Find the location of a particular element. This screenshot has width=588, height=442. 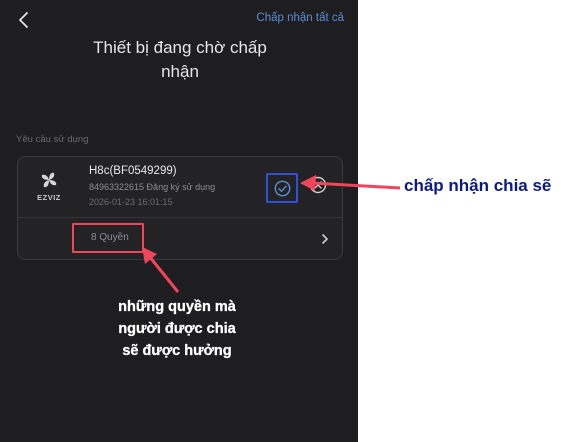

permissions-annotation-line2: người được chia is located at coordinates (177, 329).